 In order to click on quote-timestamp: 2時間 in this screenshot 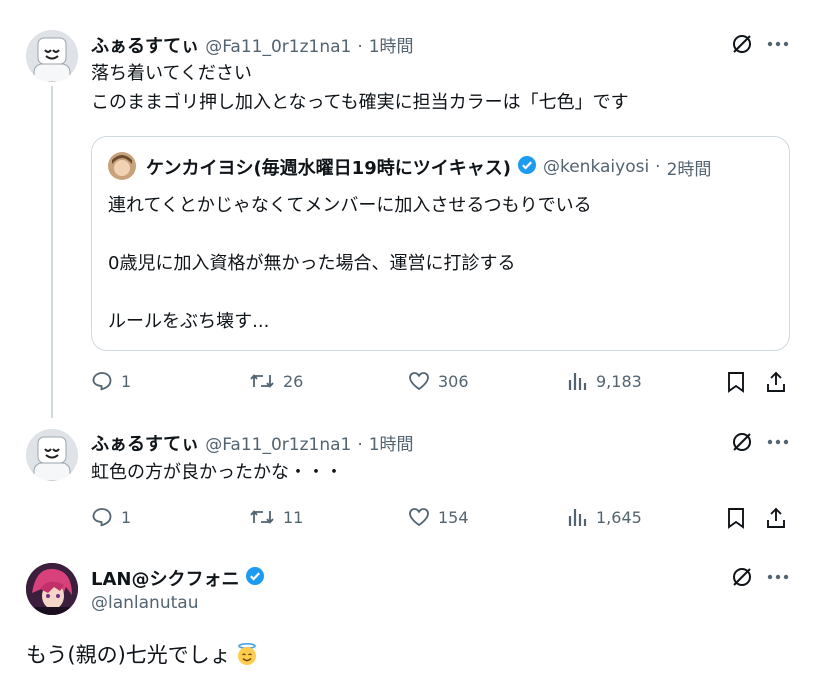, I will do `click(689, 169)`.